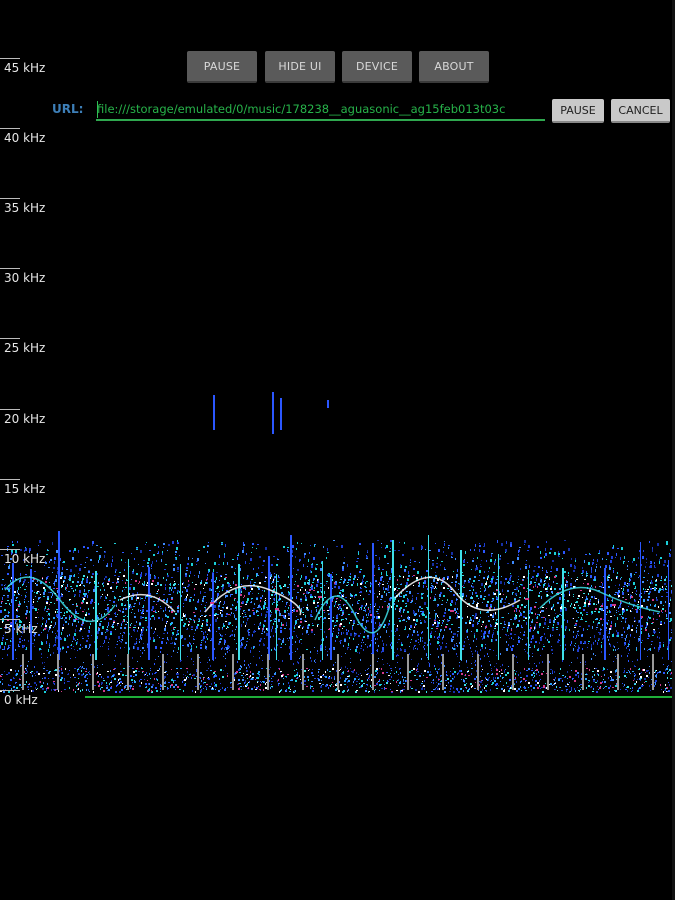  I want to click on pause-button: PAUSE, so click(222, 67).